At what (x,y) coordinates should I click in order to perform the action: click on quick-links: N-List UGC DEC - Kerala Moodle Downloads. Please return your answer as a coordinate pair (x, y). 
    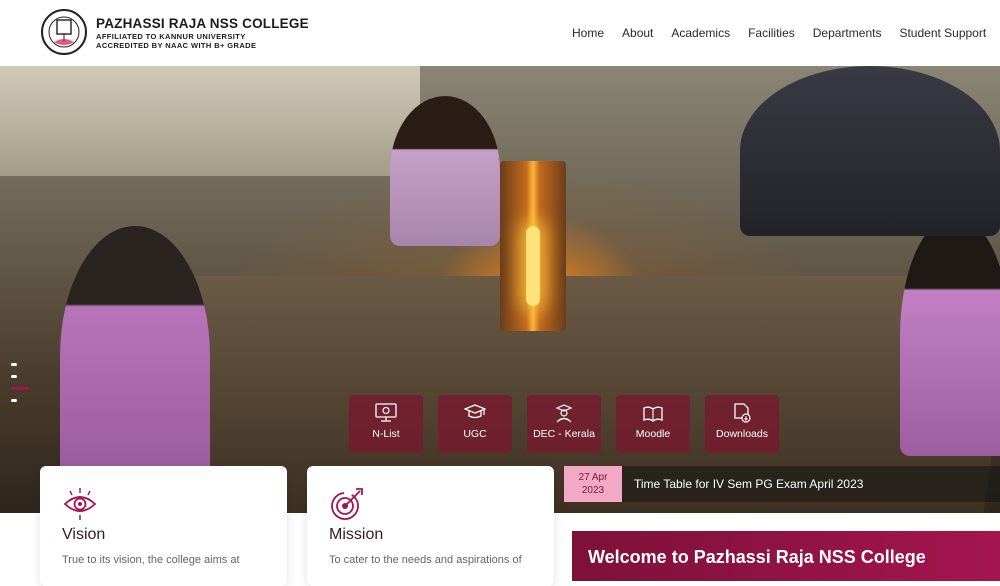
    Looking at the image, I should click on (571, 424).